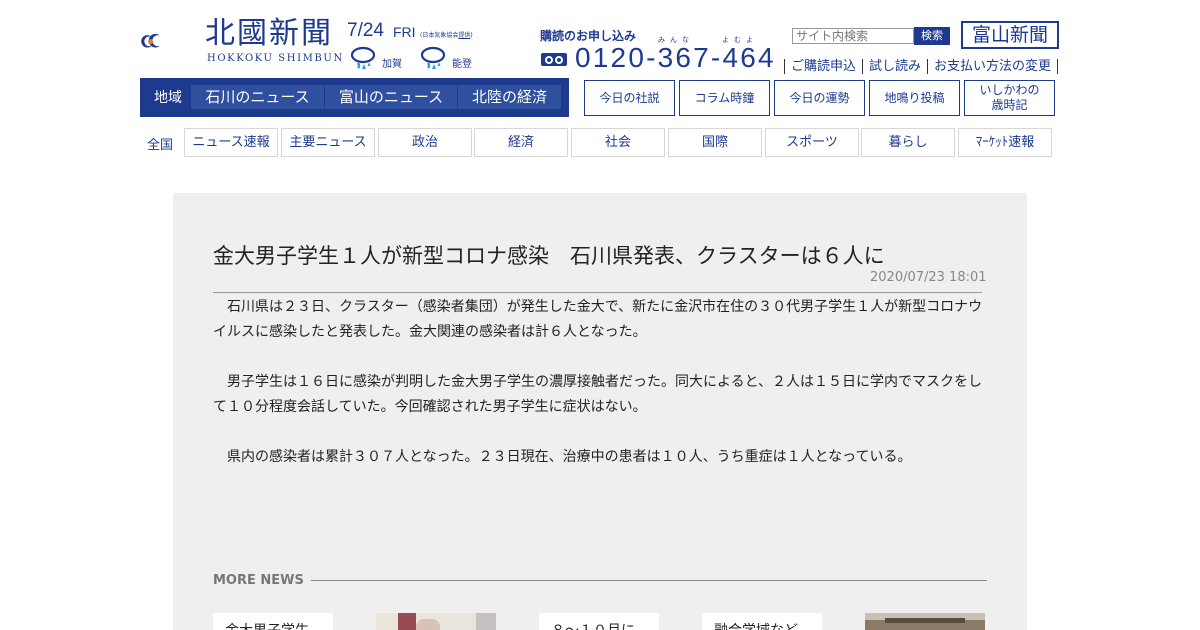 The width and height of the screenshot is (1200, 630). What do you see at coordinates (464, 35) in the screenshot?
I see `weather-credit-link: 提供` at bounding box center [464, 35].